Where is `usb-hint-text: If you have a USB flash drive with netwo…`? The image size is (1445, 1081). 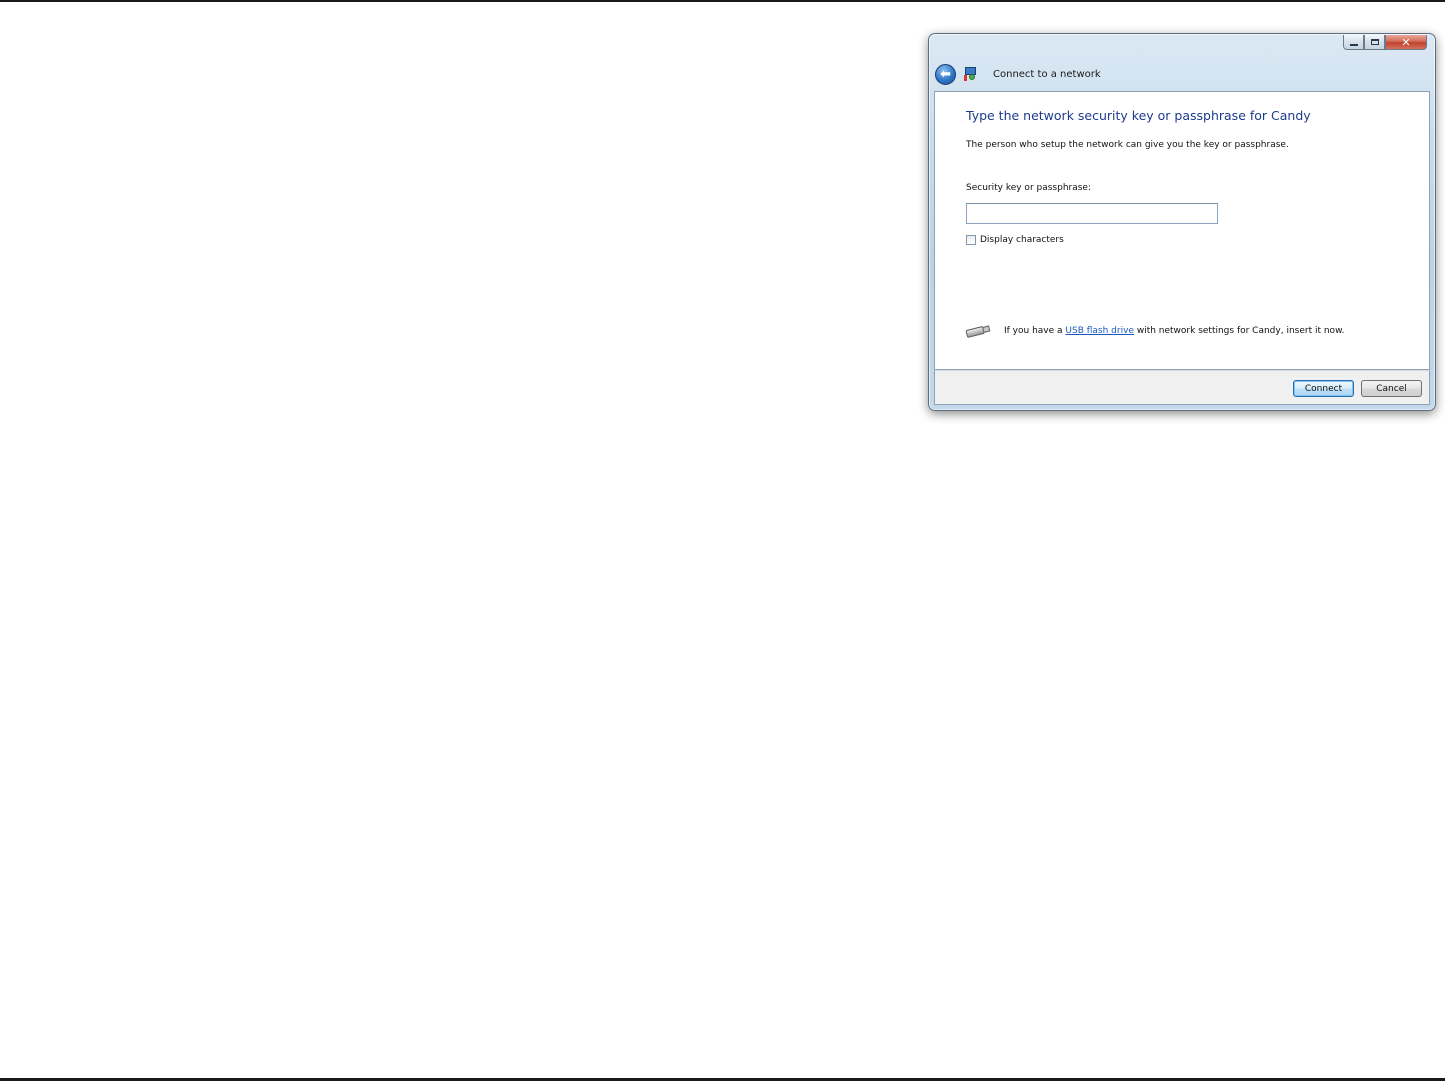
usb-hint-text: If you have a USB flash drive with netwo… is located at coordinates (1174, 331).